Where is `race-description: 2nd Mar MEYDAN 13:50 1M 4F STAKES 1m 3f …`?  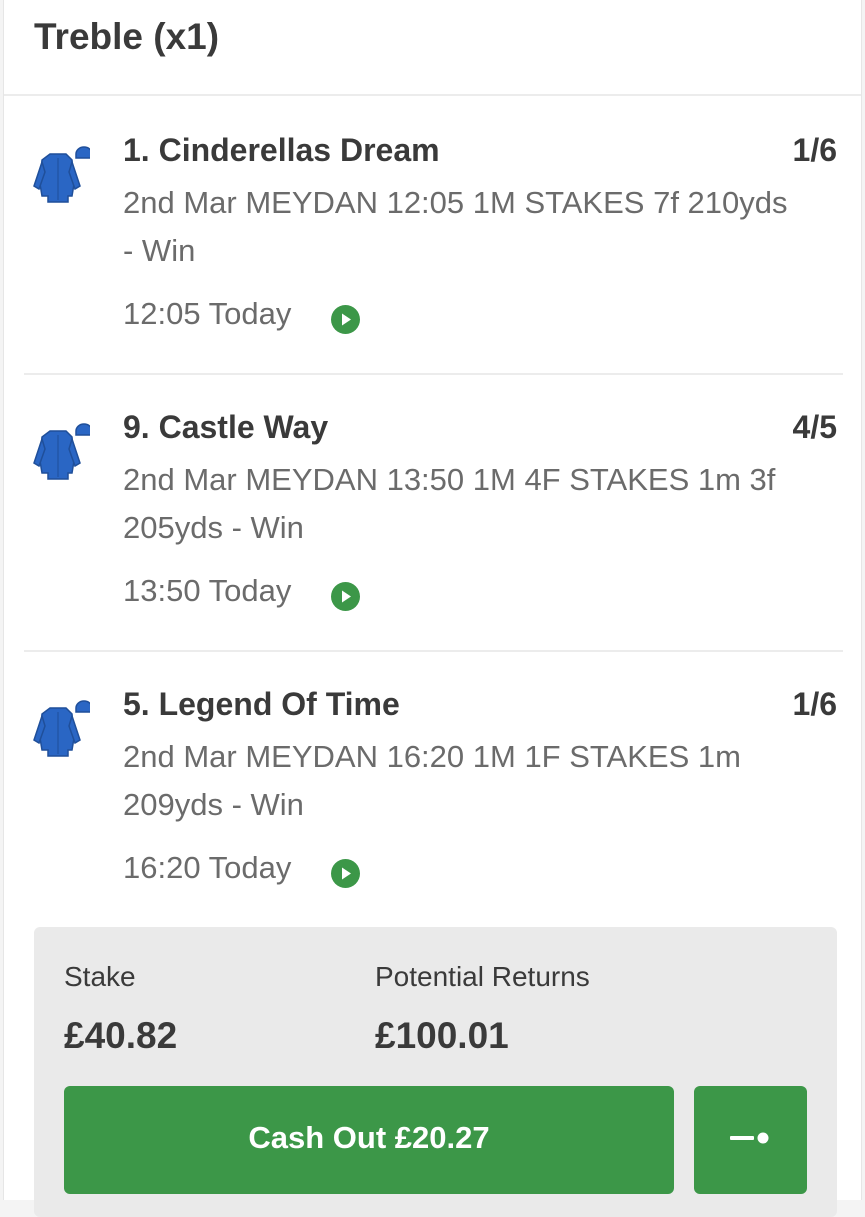 race-description: 2nd Mar MEYDAN 13:50 1M 4F STAKES 1m 3f … is located at coordinates (449, 503).